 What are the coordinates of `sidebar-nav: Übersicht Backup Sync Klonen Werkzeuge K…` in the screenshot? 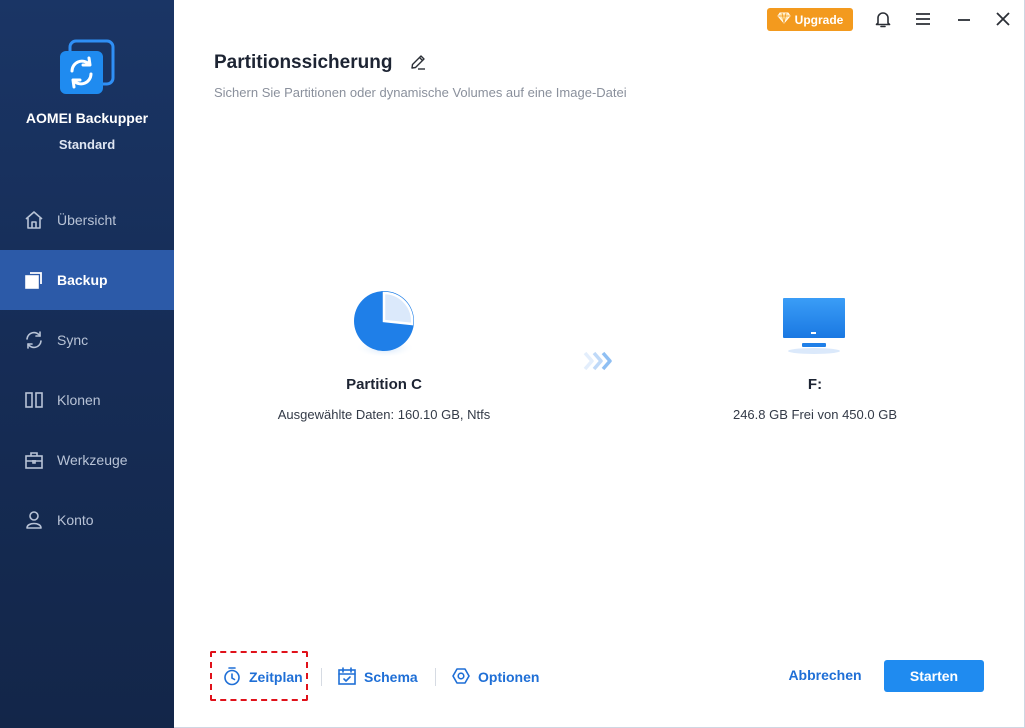 It's located at (87, 370).